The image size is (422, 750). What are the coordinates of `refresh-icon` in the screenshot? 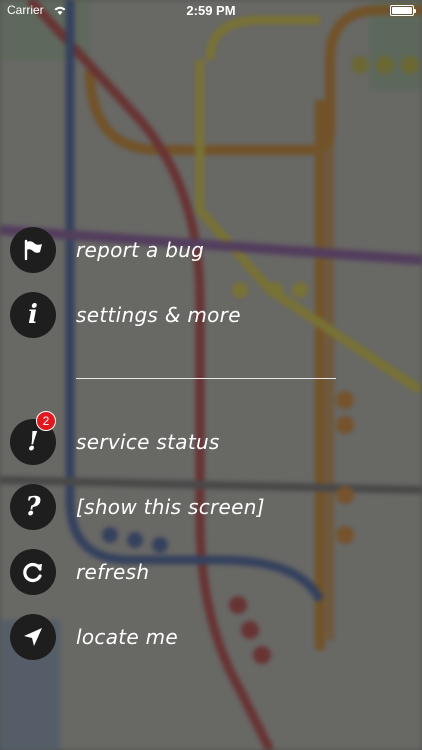 It's located at (33, 572).